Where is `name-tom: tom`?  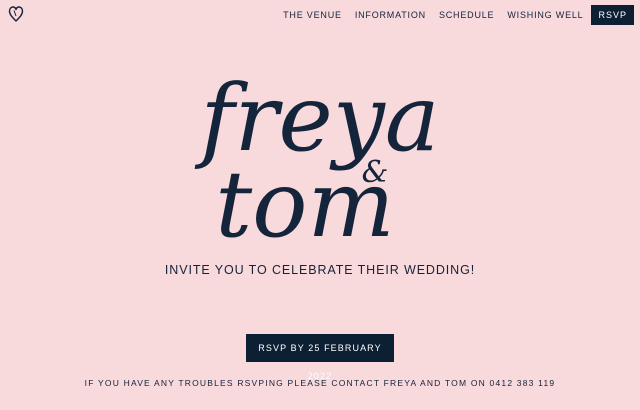
name-tom: tom is located at coordinates (305, 204).